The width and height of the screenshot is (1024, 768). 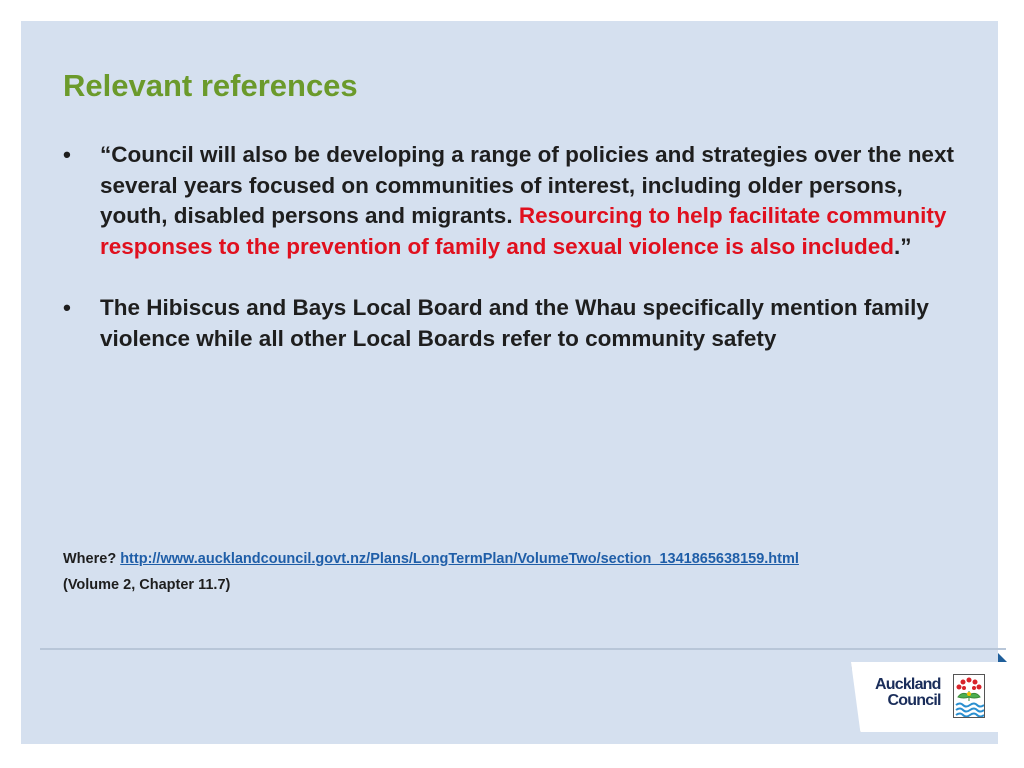 I want to click on where-label: Where?, so click(x=90, y=559).